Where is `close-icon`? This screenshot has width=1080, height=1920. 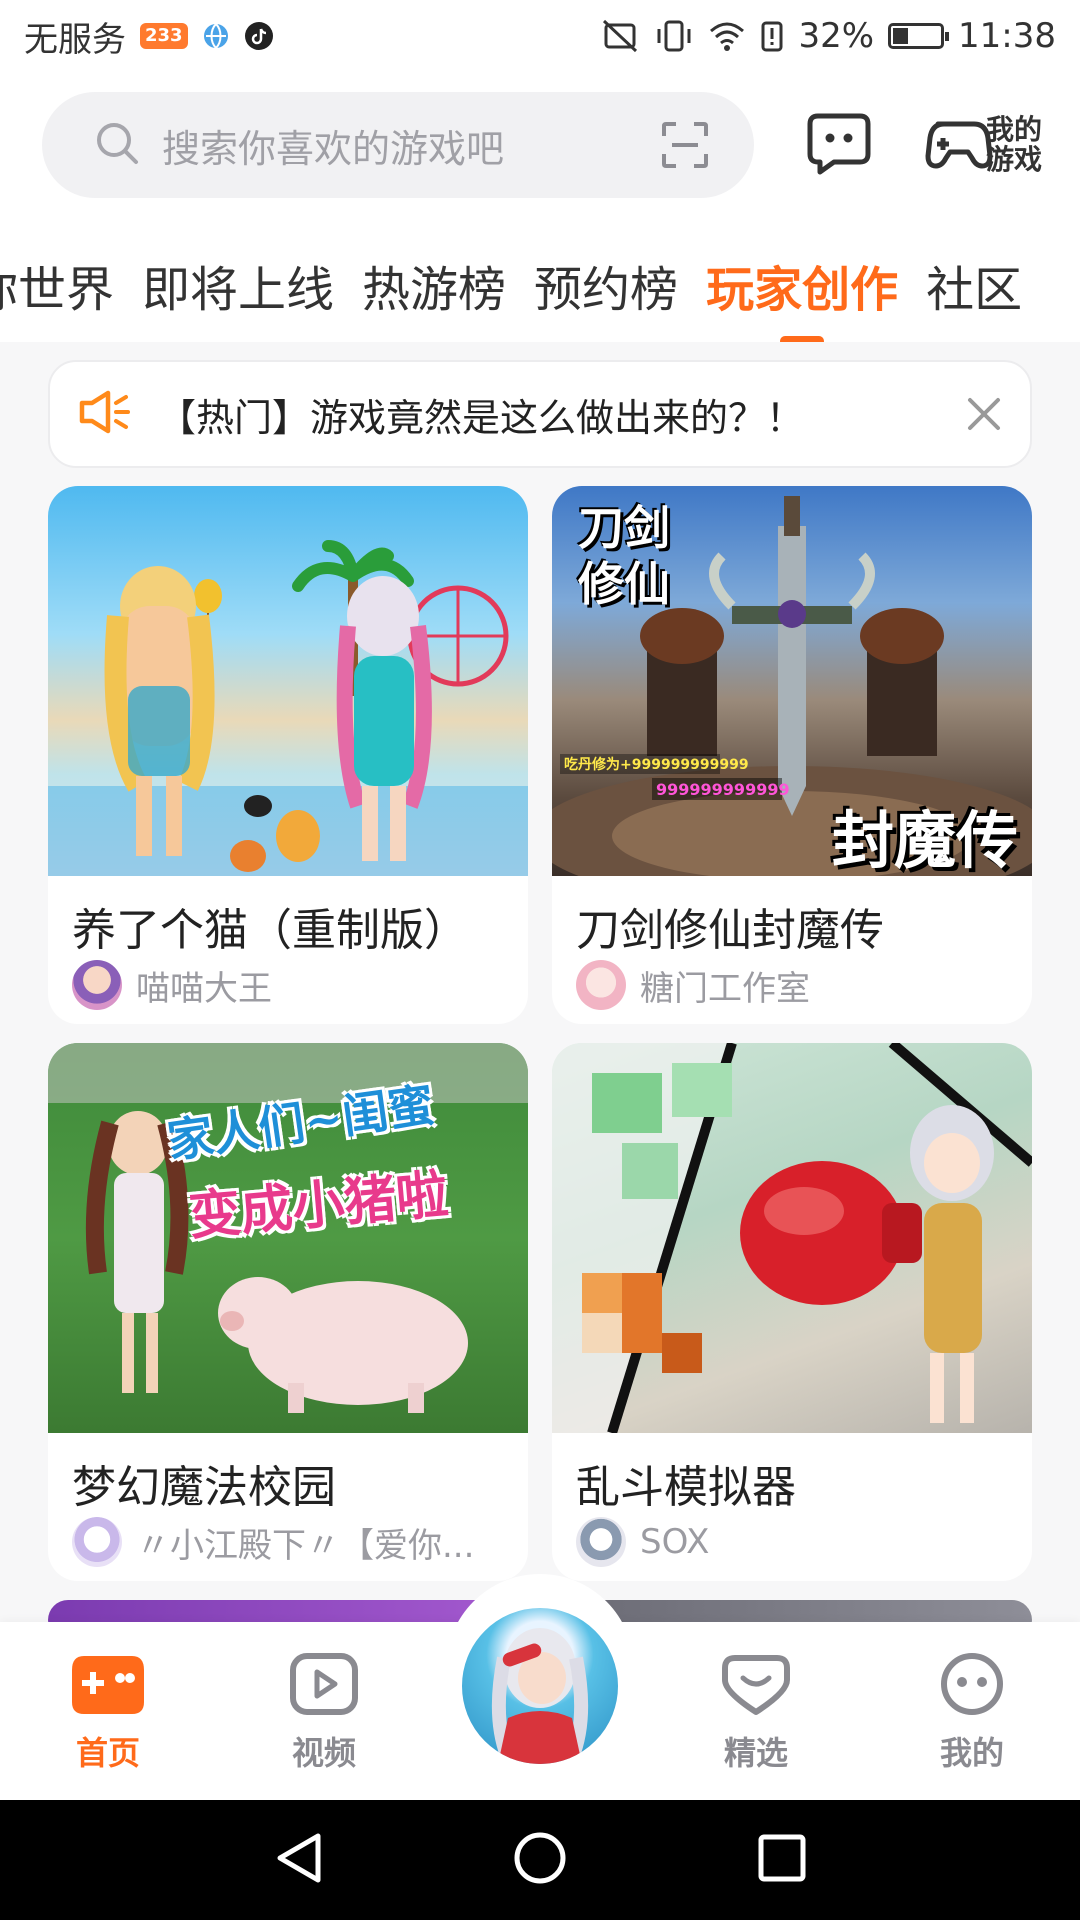
close-icon is located at coordinates (984, 416).